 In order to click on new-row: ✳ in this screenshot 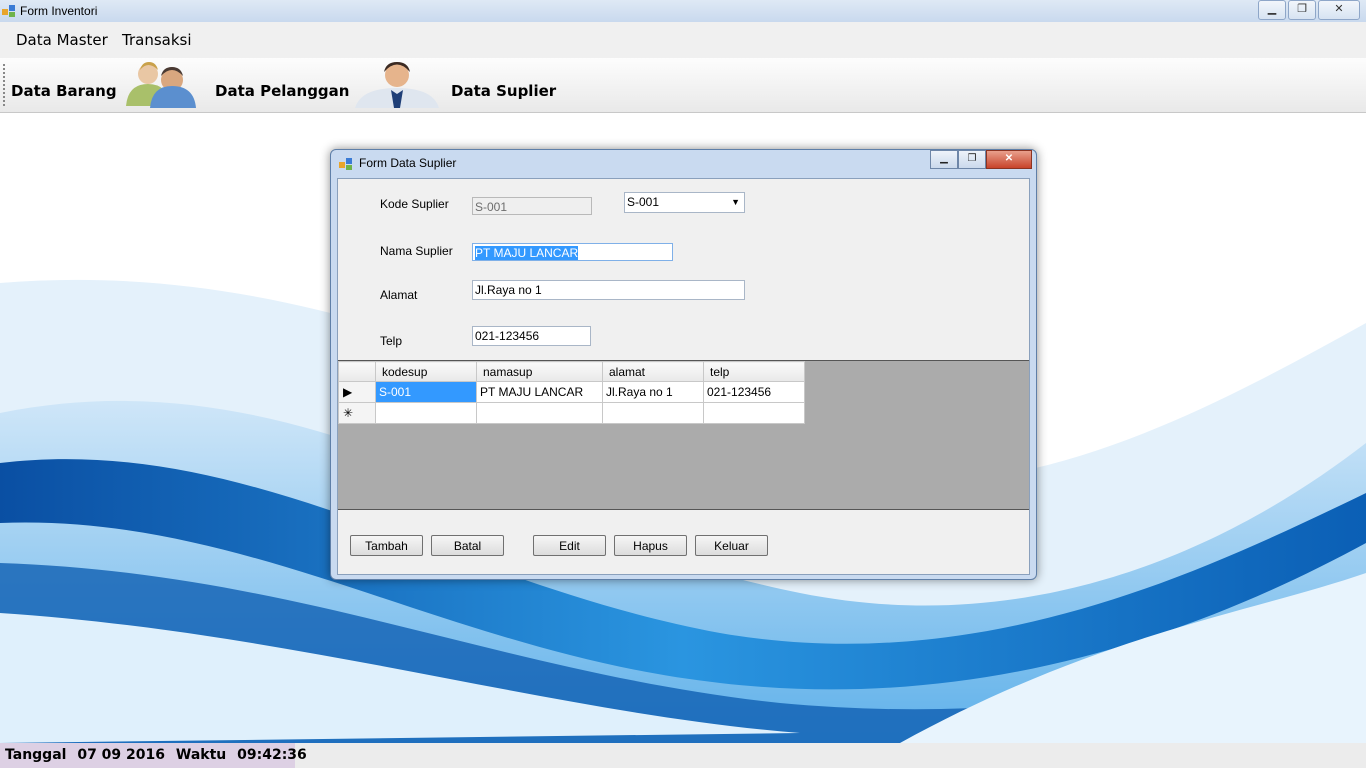, I will do `click(571, 413)`.